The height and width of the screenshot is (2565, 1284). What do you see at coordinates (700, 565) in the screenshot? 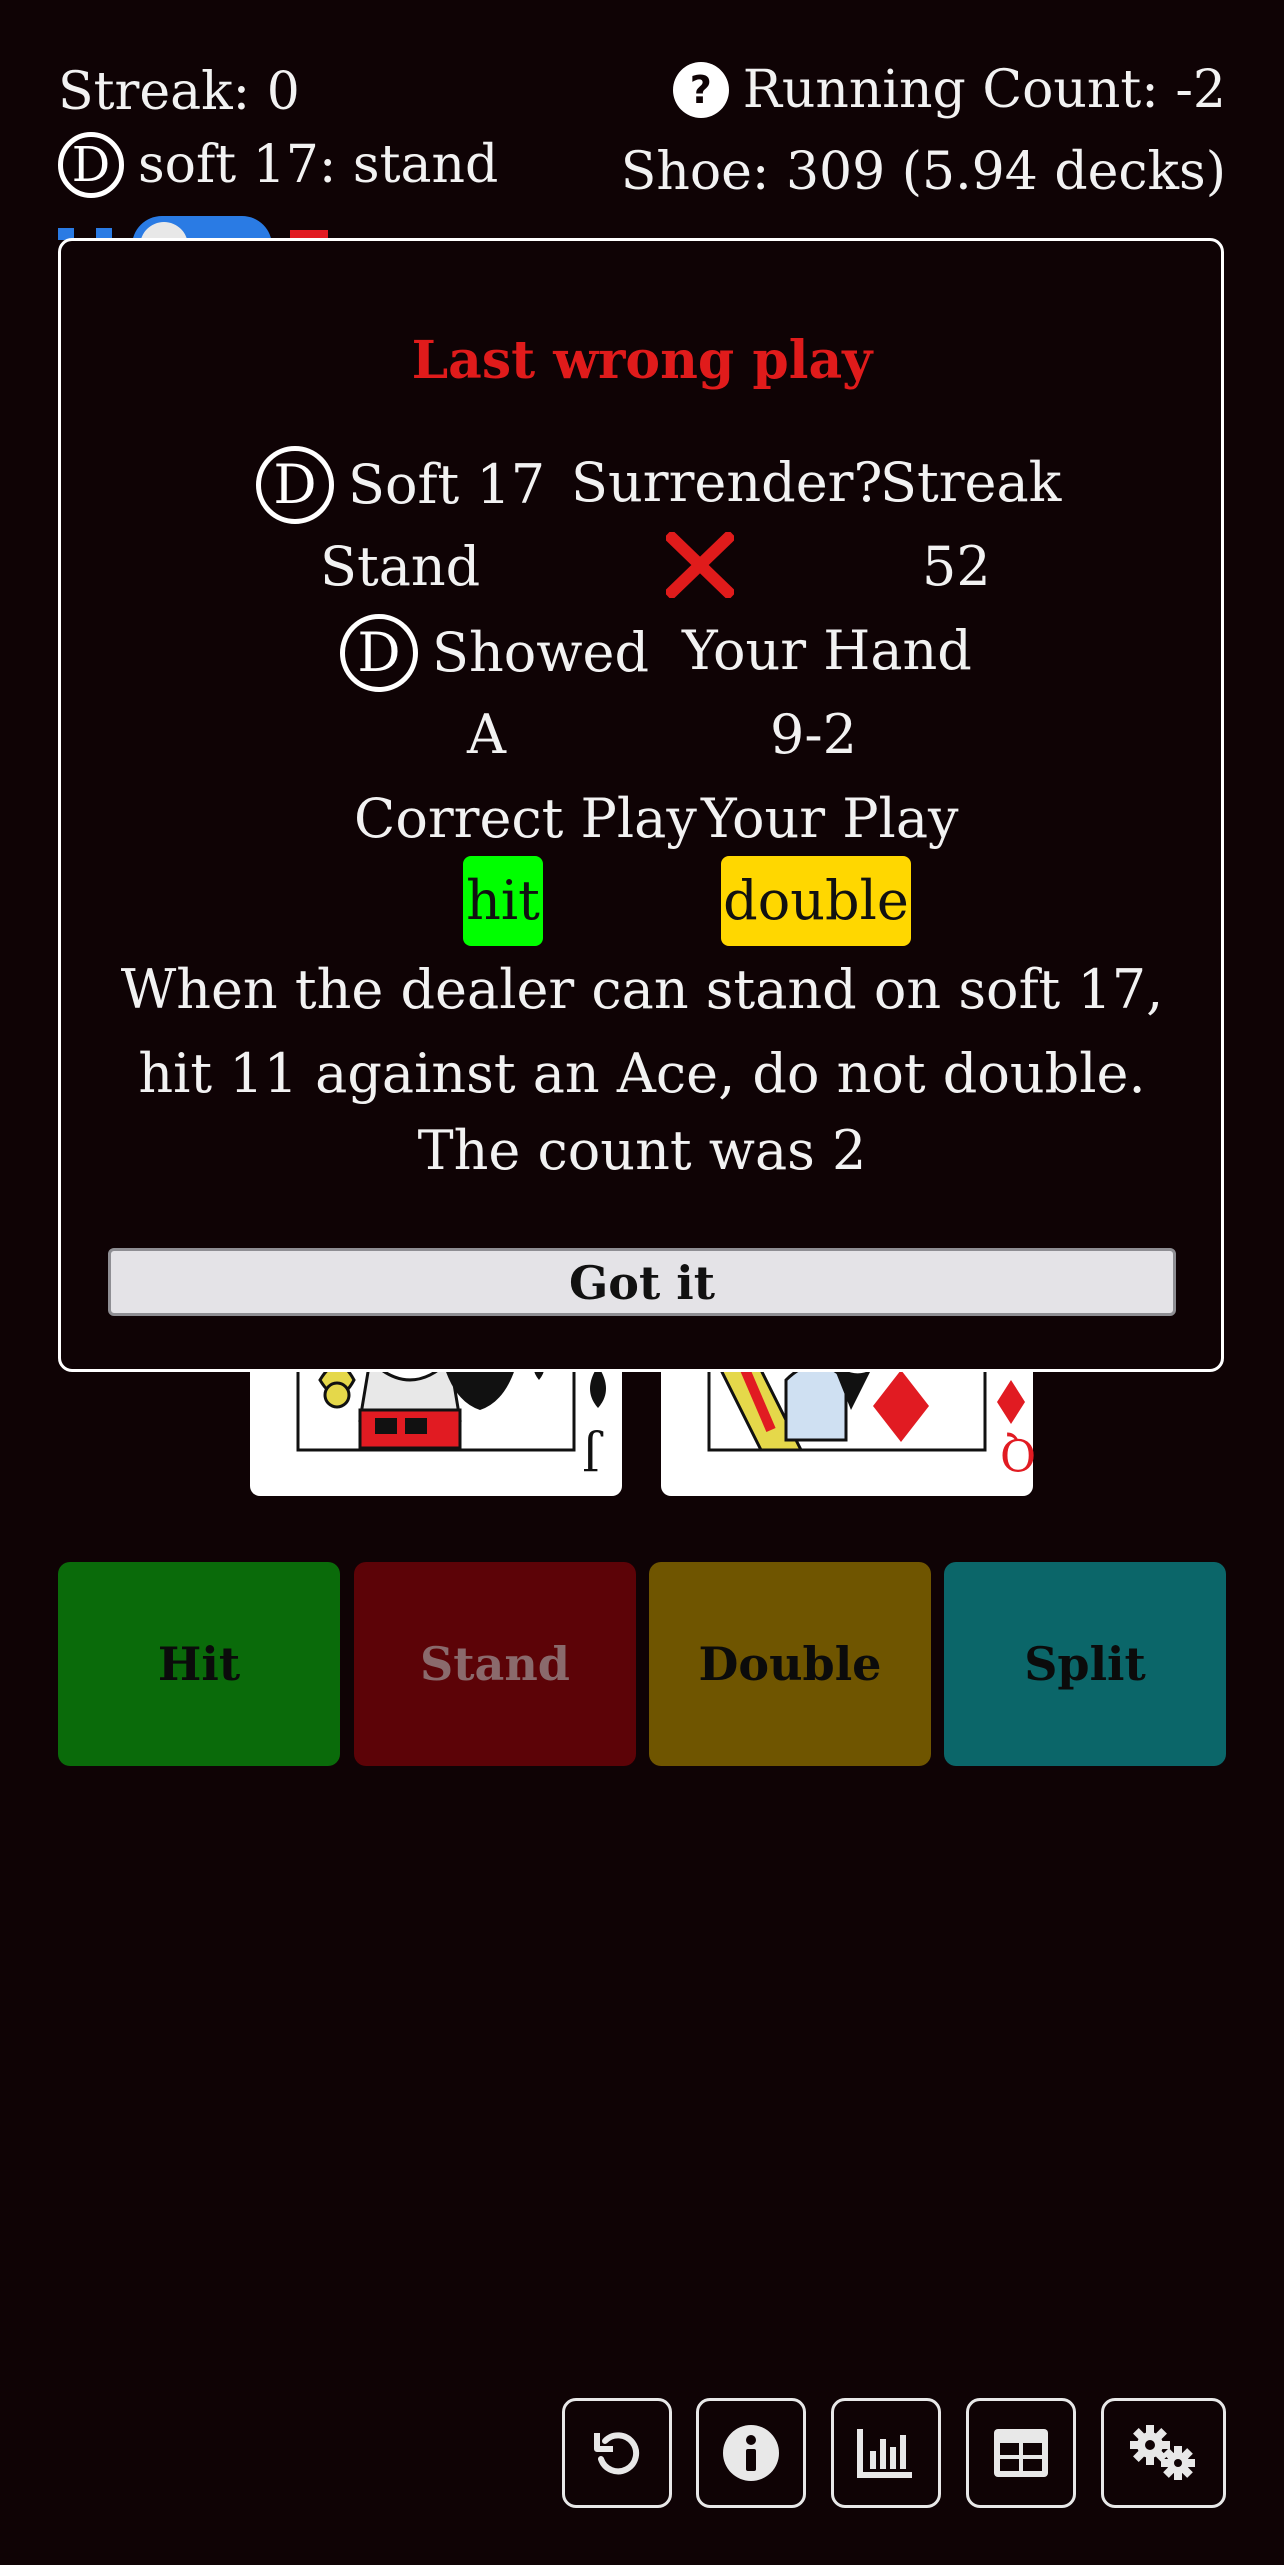
I see `x-mark-icon` at bounding box center [700, 565].